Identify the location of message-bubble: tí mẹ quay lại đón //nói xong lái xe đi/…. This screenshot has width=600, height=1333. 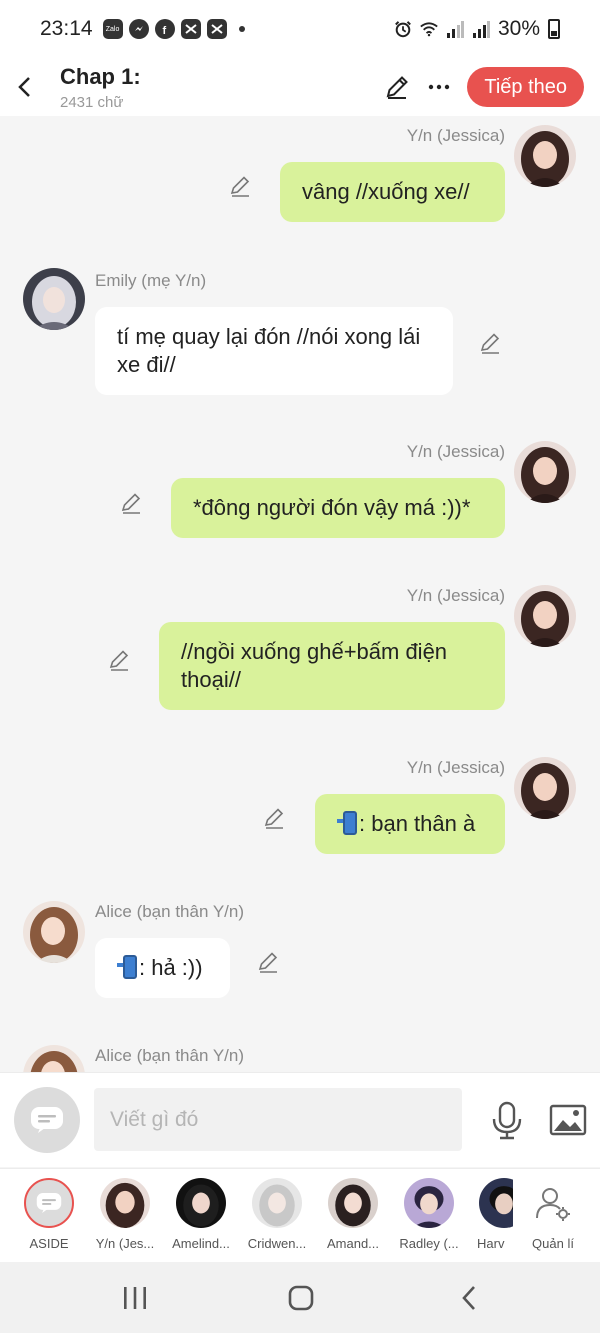
(274, 351).